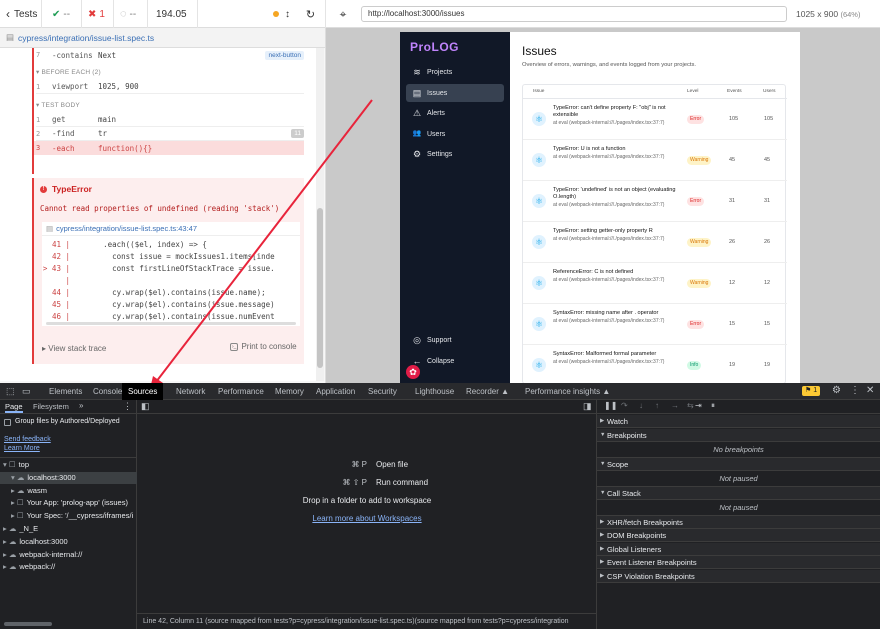  I want to click on scroll-arrows-icon: ↕, so click(287, 14).